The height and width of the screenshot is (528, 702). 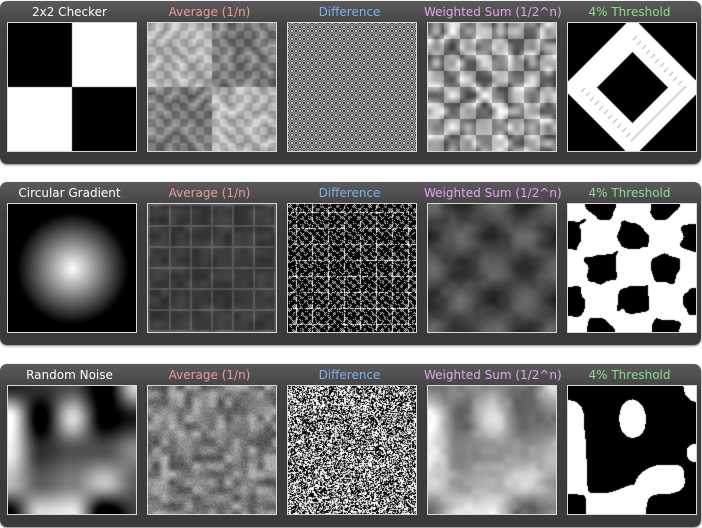 I want to click on source-cell: Circular Gradient, so click(x=70, y=263).